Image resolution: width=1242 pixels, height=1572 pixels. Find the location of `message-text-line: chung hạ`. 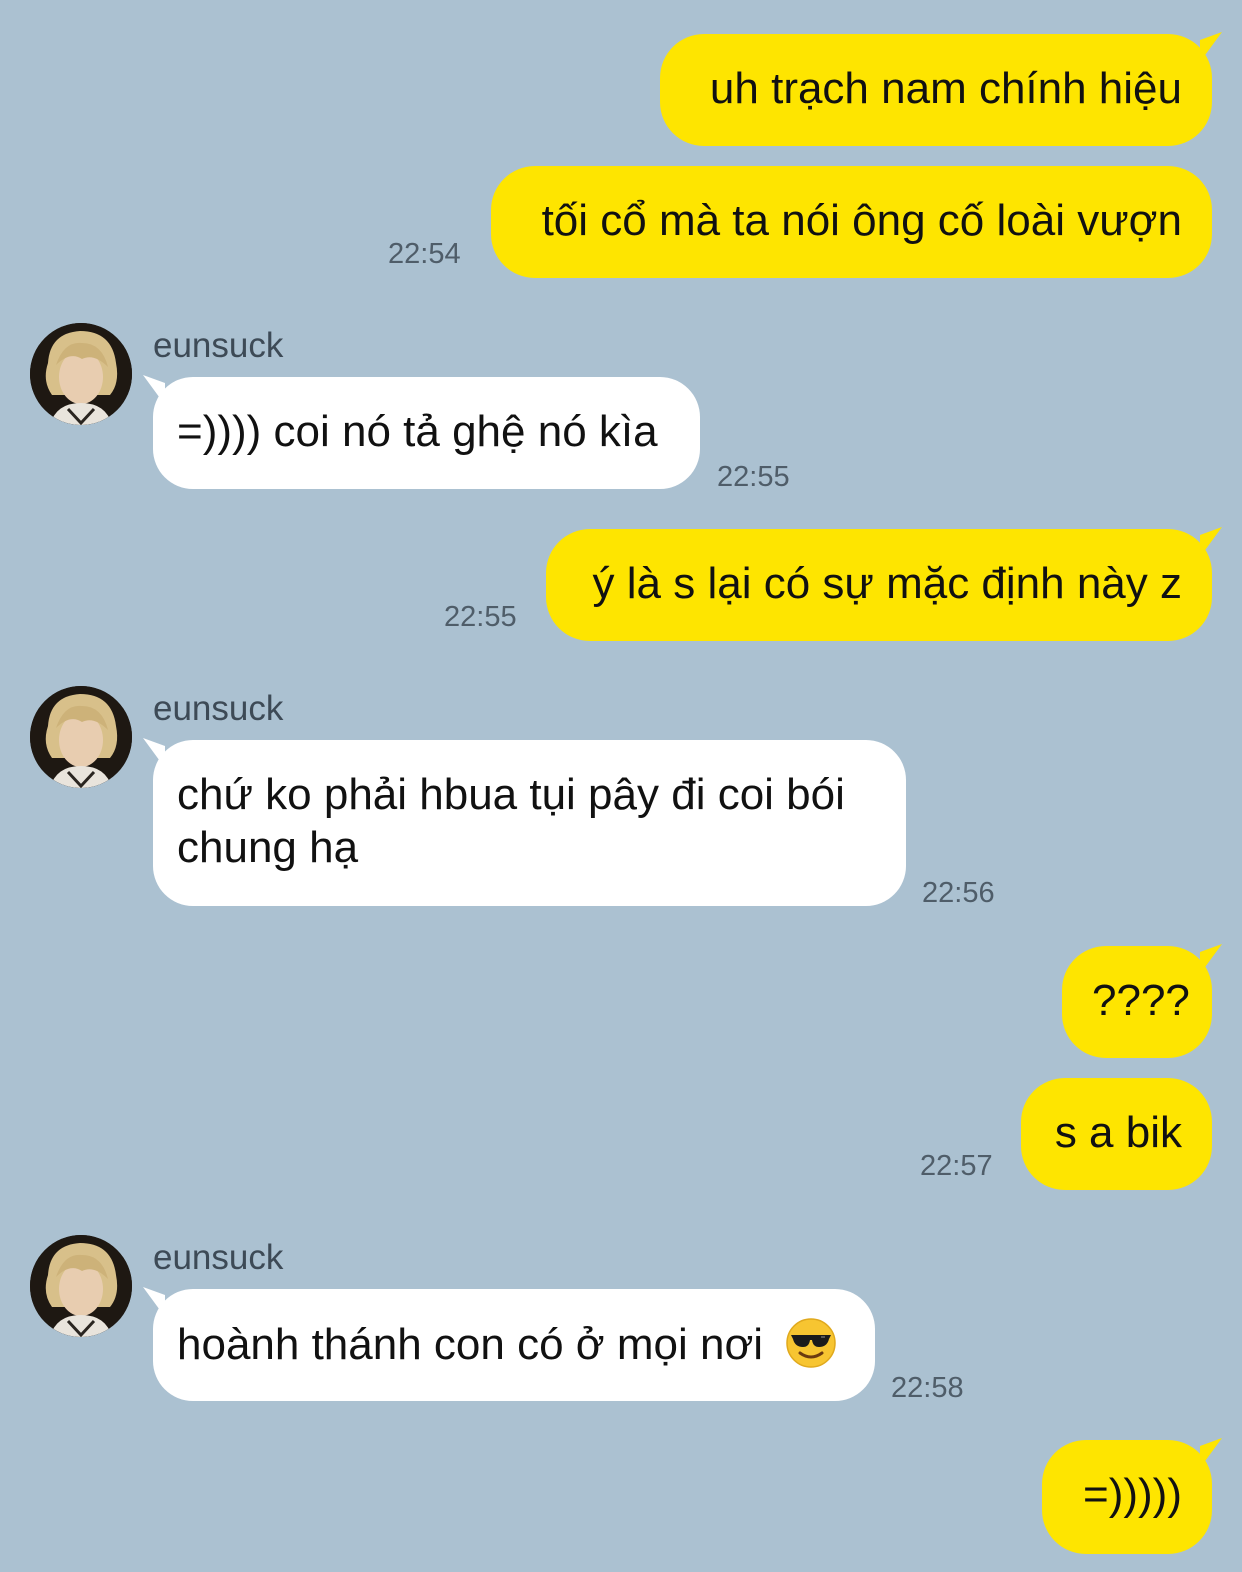

message-text-line: chung hạ is located at coordinates (268, 847).